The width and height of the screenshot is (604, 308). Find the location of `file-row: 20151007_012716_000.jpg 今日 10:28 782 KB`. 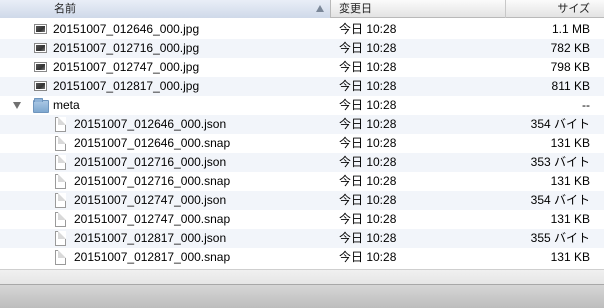

file-row: 20151007_012716_000.jpg 今日 10:28 782 KB is located at coordinates (302, 48).